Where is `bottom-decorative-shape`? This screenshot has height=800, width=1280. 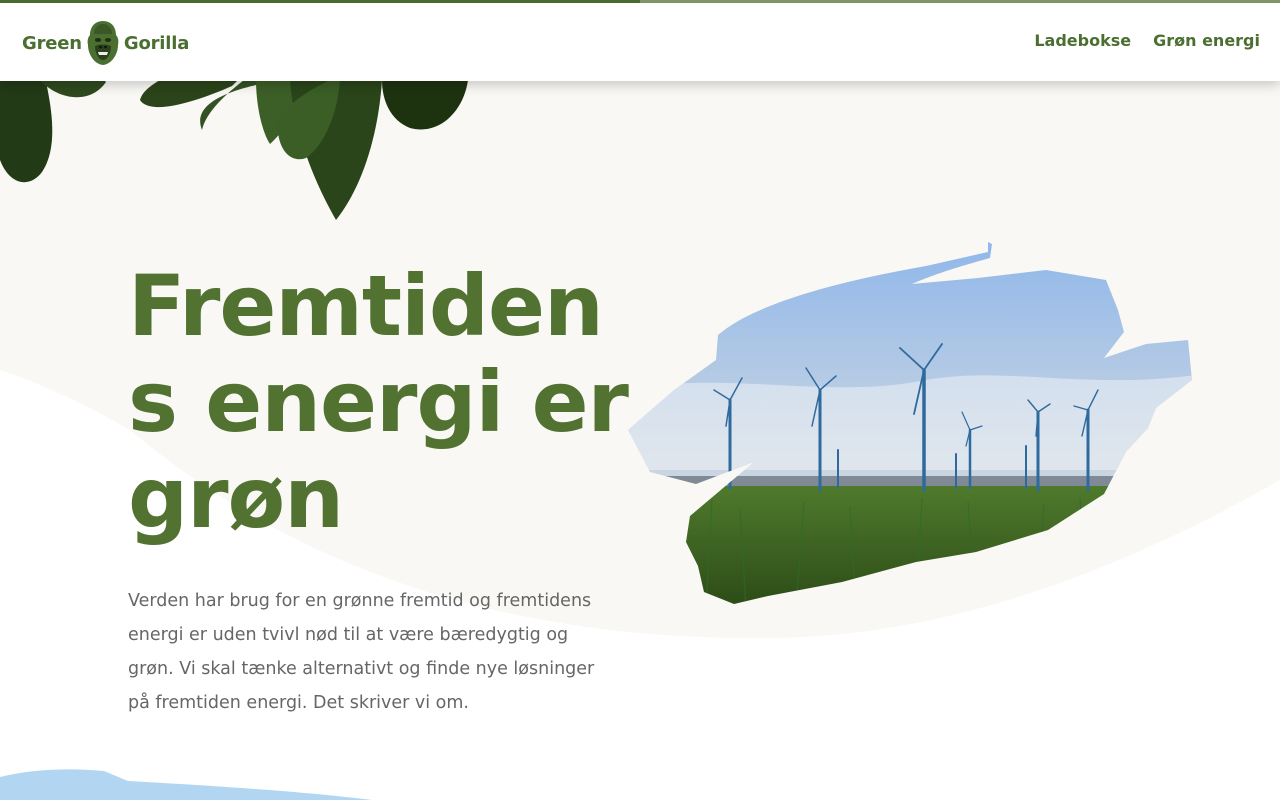 bottom-decorative-shape is located at coordinates (186, 784).